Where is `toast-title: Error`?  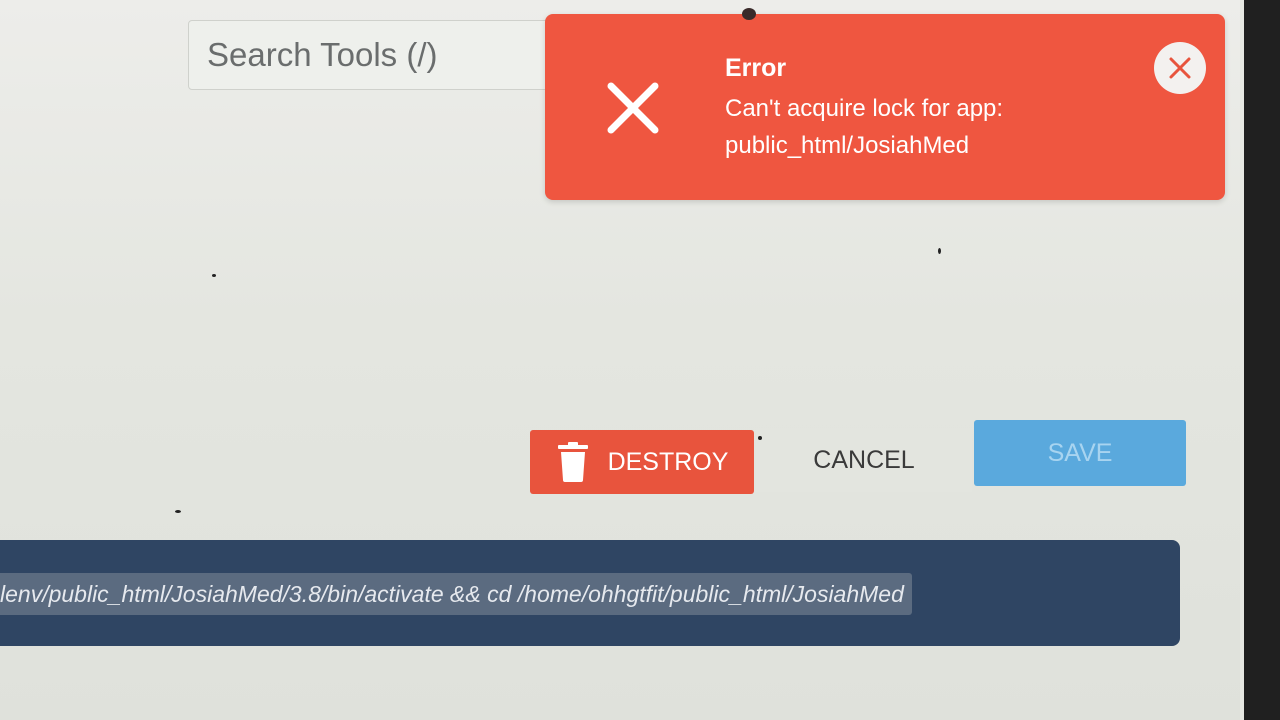
toast-title: Error is located at coordinates (756, 68).